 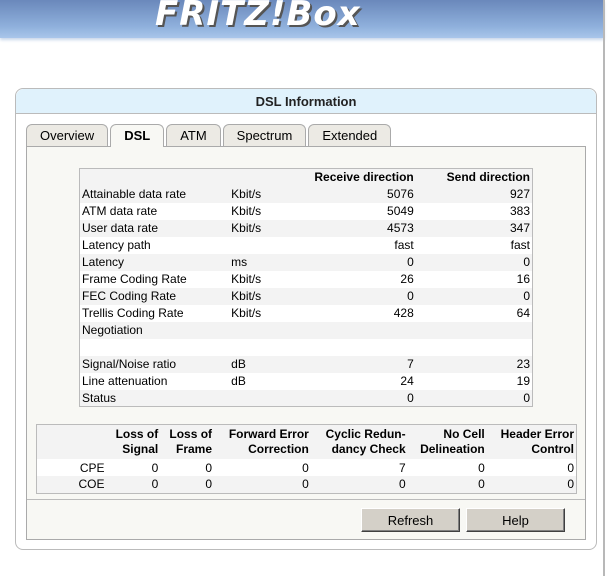 I want to click on tab-spectrum: Spectrum, so click(x=264, y=135).